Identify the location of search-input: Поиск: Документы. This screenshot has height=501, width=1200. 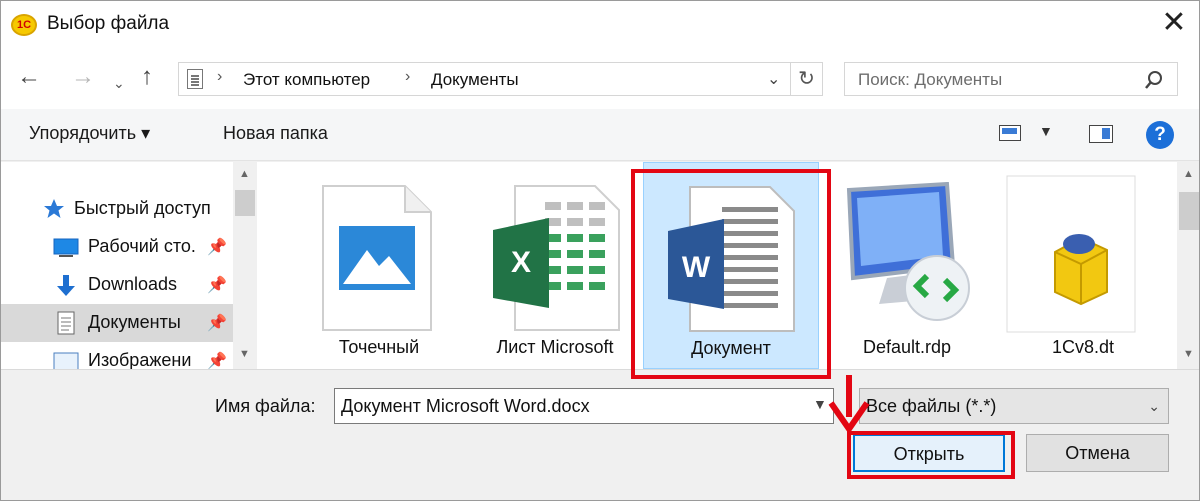
(930, 80).